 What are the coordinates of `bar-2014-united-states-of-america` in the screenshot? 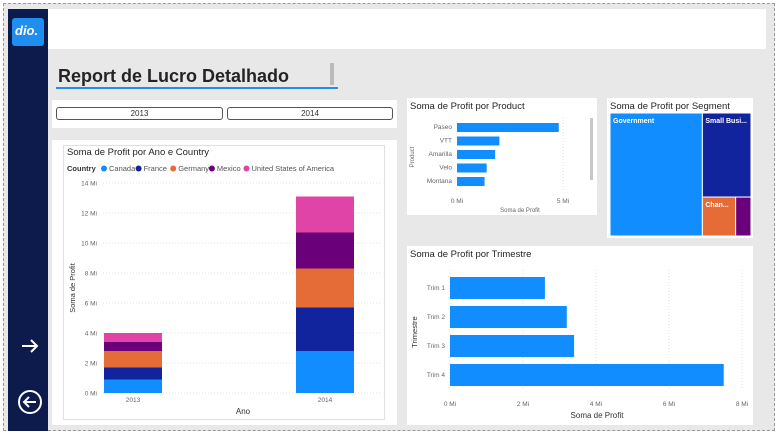 It's located at (325, 214).